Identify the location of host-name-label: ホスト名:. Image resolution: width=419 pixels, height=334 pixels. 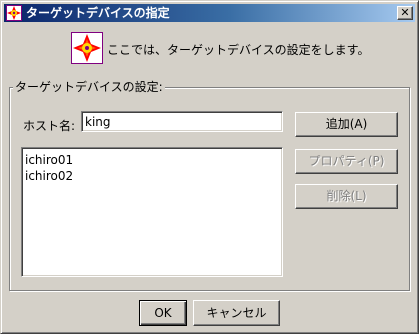
(49, 126).